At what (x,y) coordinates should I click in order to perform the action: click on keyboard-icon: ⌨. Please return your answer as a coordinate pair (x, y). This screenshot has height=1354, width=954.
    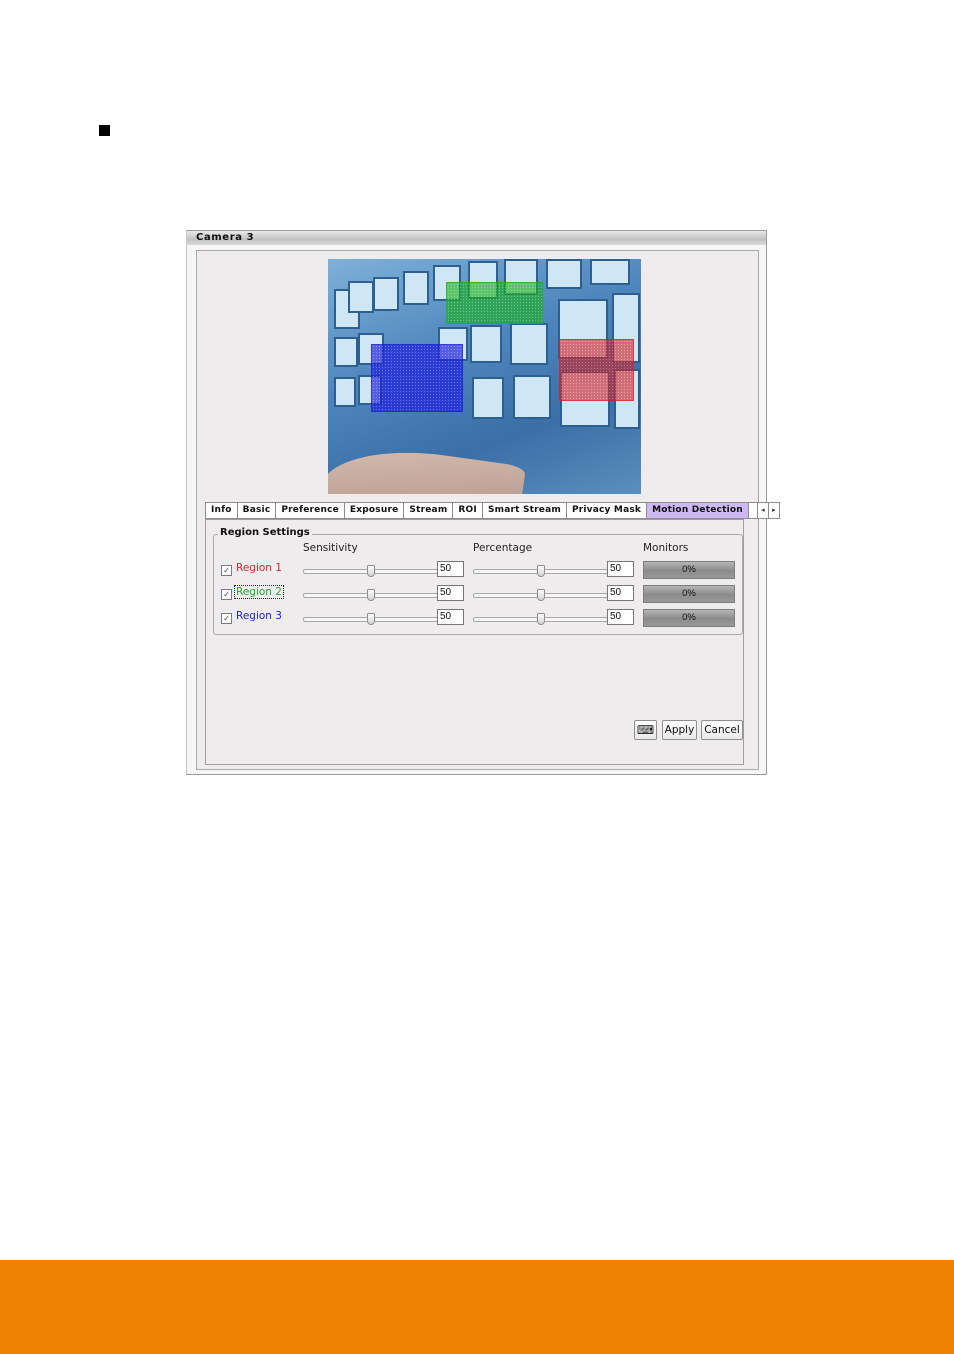
    Looking at the image, I should click on (645, 730).